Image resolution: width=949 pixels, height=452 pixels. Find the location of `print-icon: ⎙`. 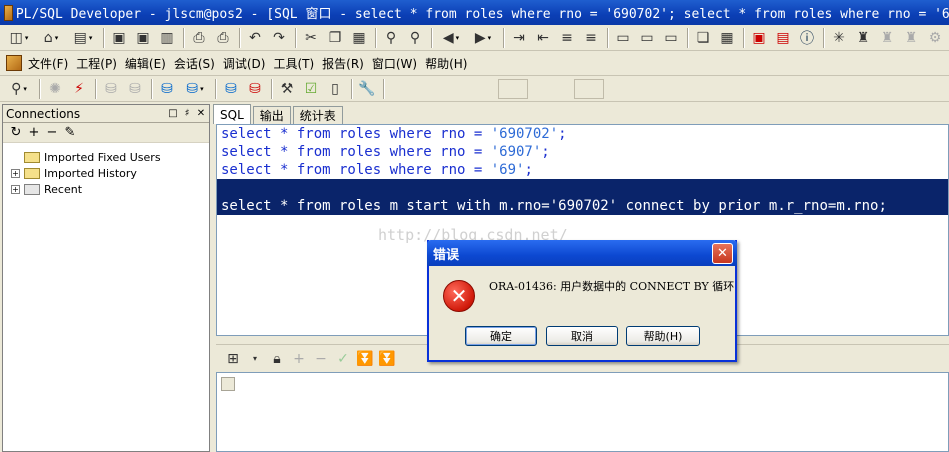

print-icon: ⎙ is located at coordinates (199, 38).